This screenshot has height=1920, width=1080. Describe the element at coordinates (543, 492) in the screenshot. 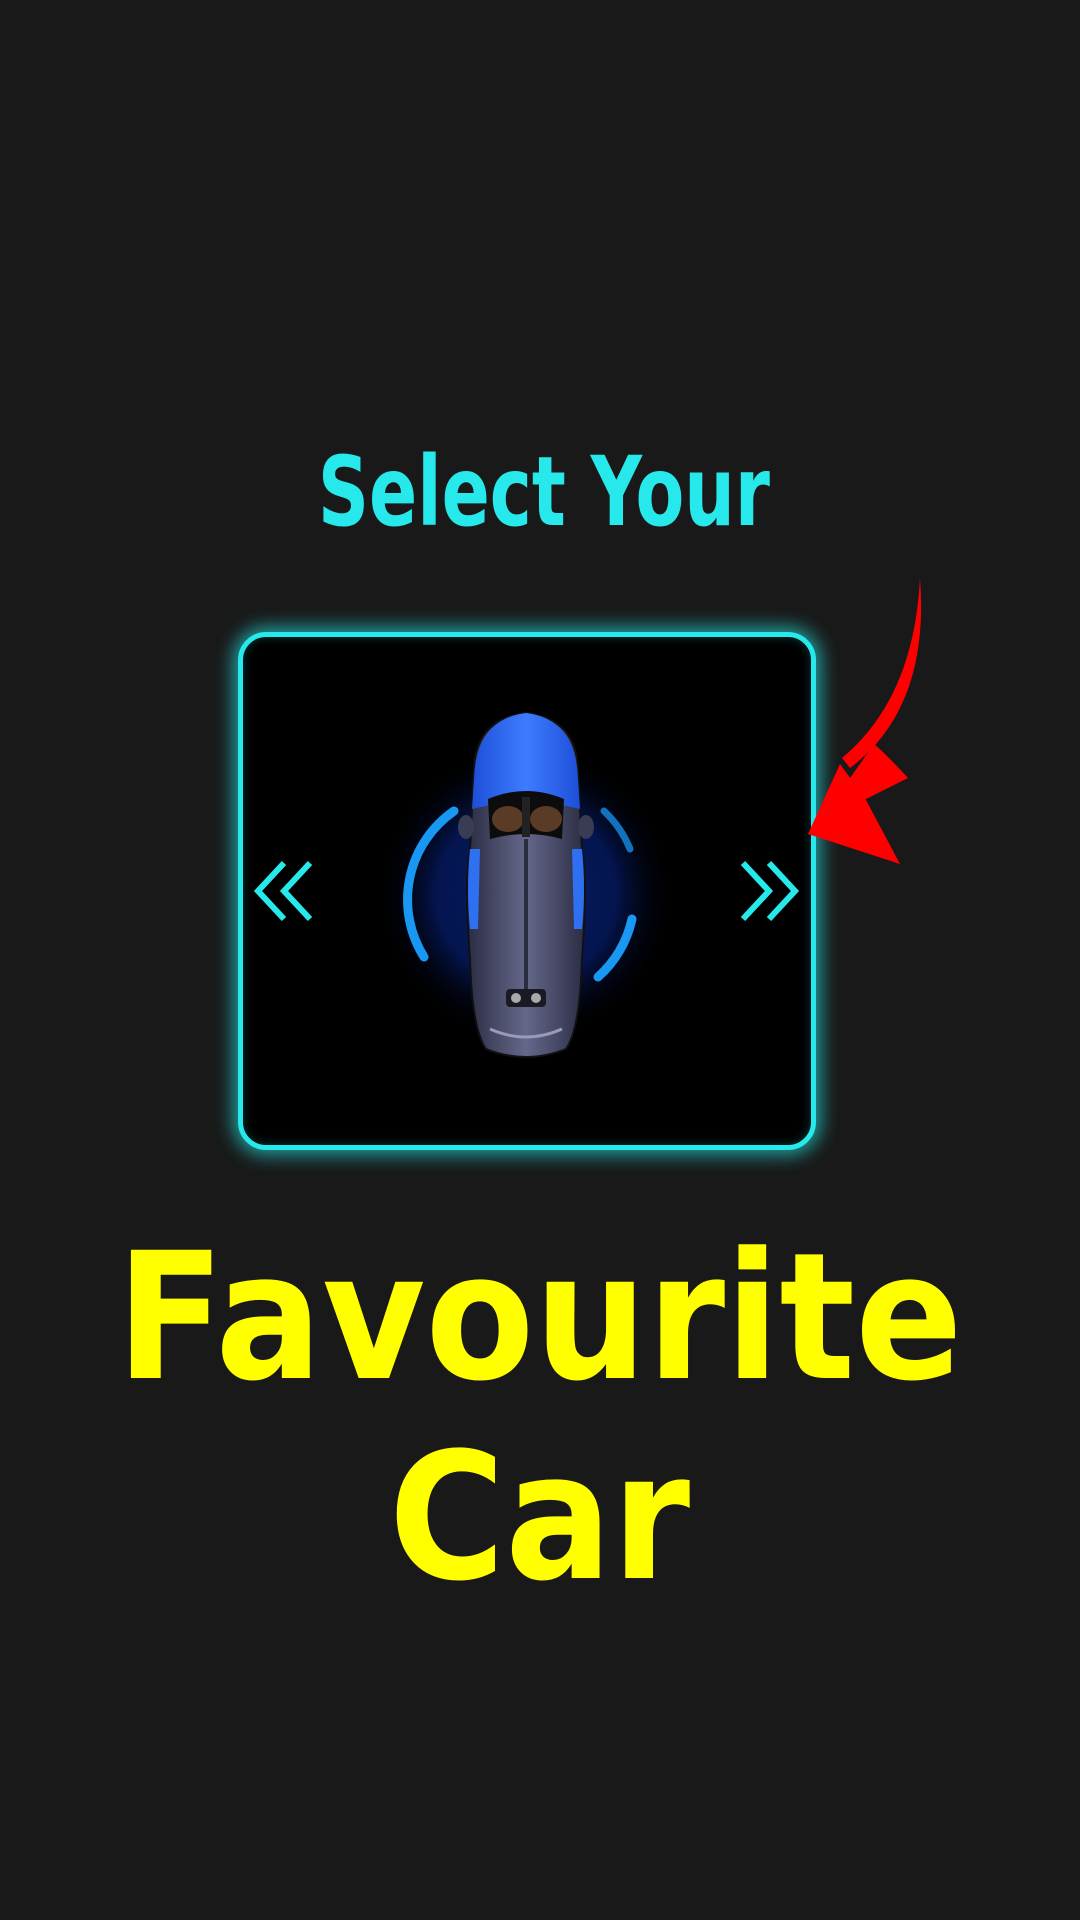

I see `heading-select-your: Select Your` at that location.